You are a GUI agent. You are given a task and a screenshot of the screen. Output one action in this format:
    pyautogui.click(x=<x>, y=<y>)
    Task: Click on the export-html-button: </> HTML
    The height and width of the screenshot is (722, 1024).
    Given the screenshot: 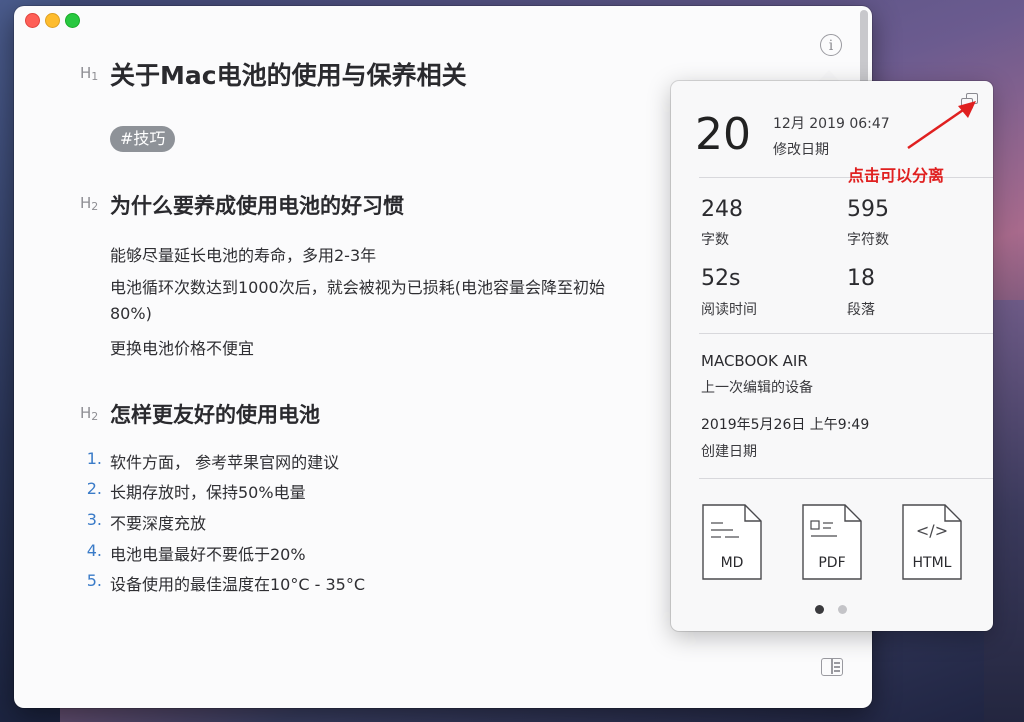 What is the action you would take?
    pyautogui.click(x=932, y=542)
    